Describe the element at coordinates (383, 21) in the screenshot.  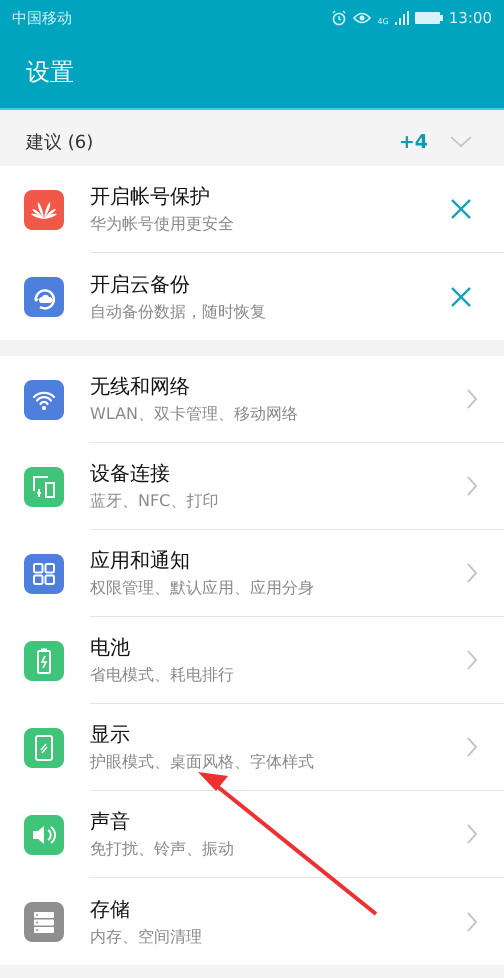
I see `network-type: 4G` at that location.